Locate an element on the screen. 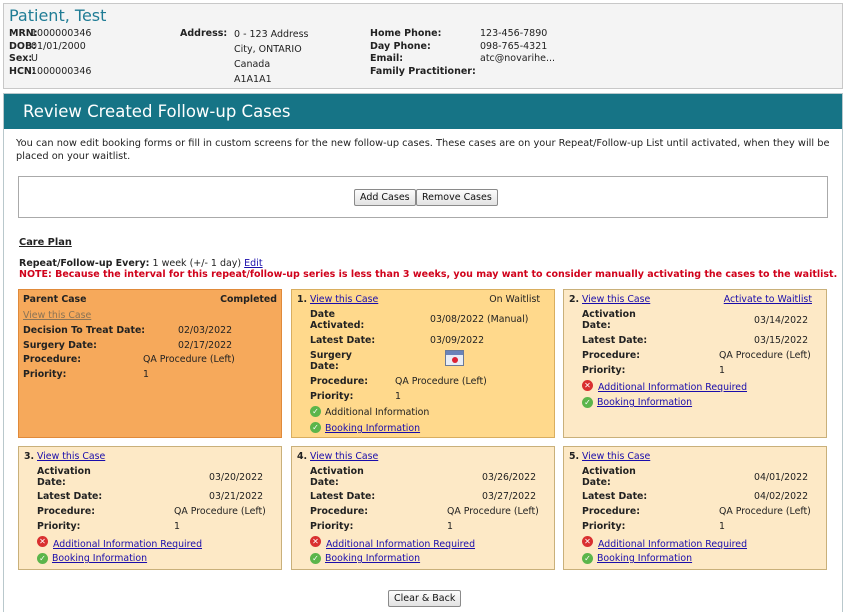 The width and height of the screenshot is (848, 612). day-phone-label: Day Phone: is located at coordinates (400, 46).